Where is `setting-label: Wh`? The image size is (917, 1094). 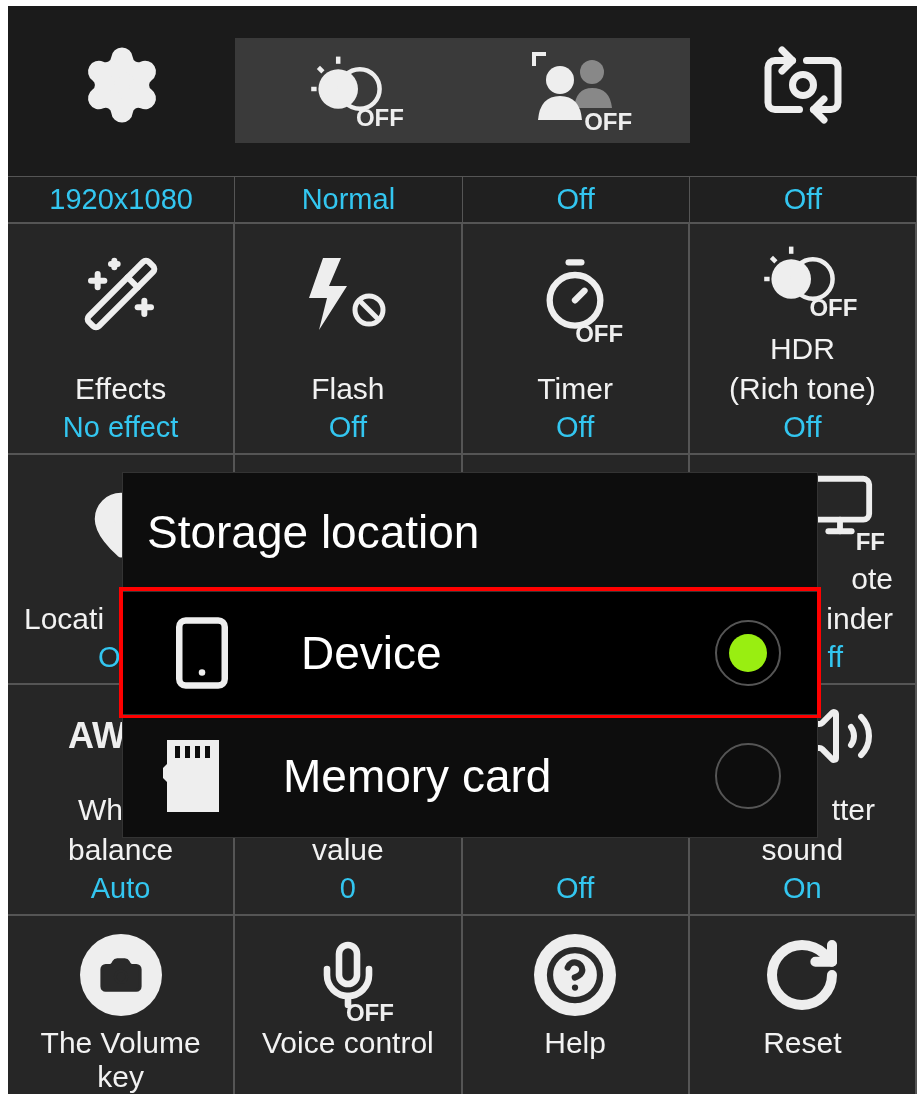 setting-label: Wh is located at coordinates (100, 810).